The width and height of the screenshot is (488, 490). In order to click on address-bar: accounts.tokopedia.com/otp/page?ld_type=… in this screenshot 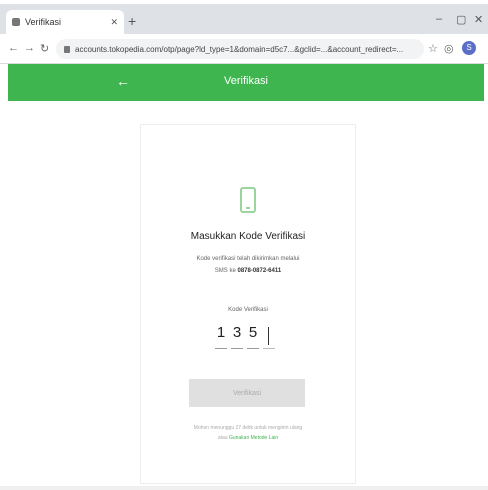, I will do `click(240, 49)`.